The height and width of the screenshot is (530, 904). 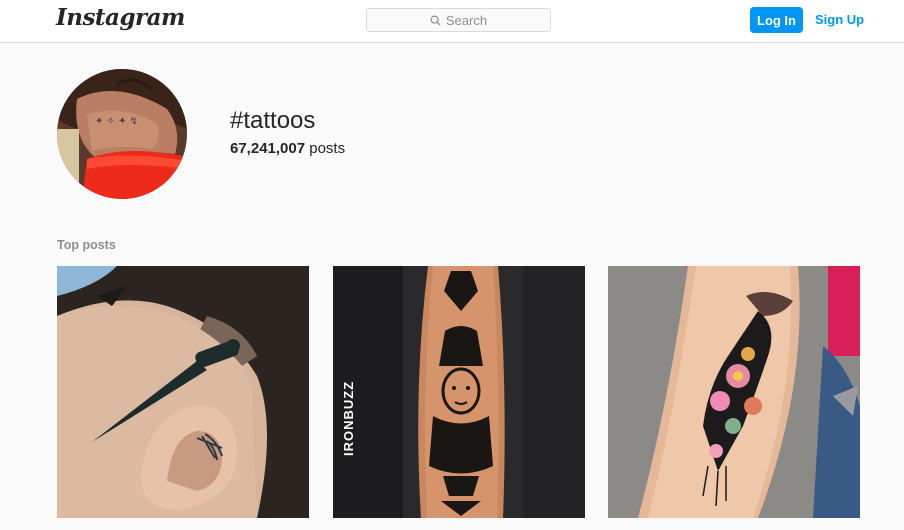 I want to click on search-input: Search, so click(x=458, y=20).